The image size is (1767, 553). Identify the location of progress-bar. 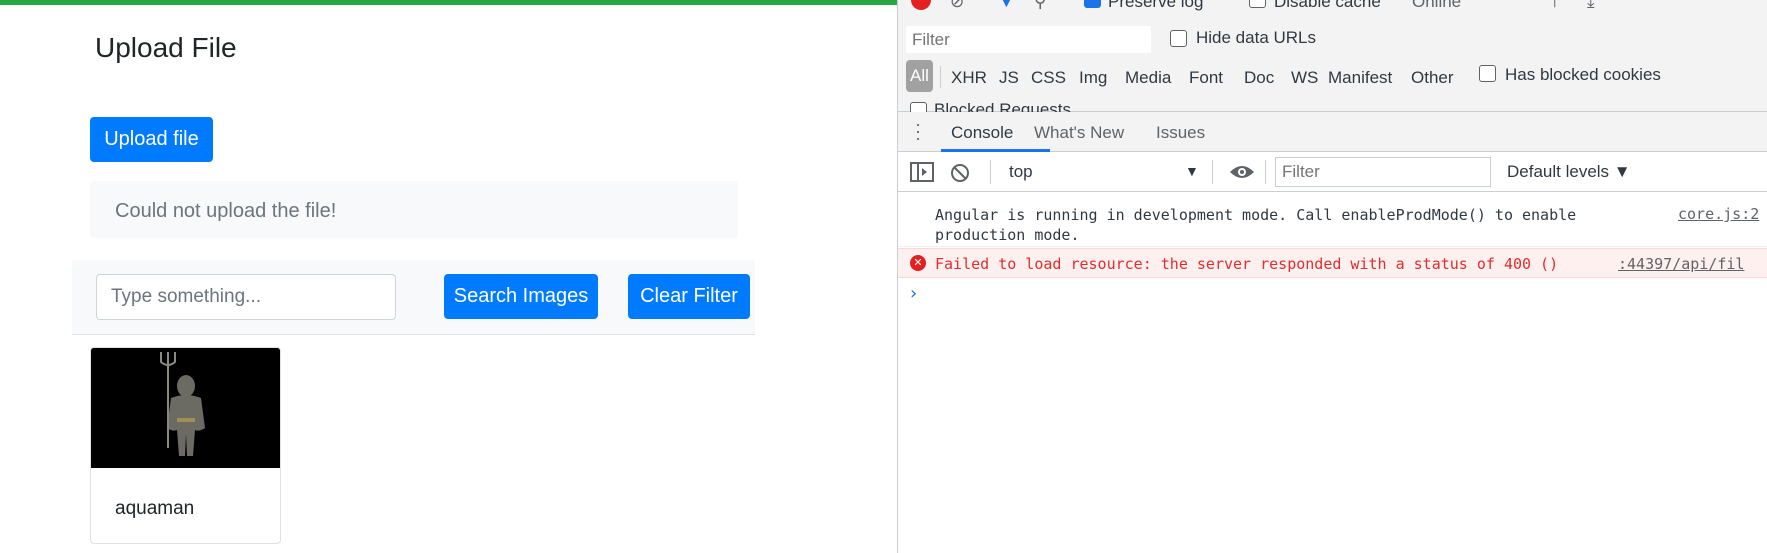
(448, 2).